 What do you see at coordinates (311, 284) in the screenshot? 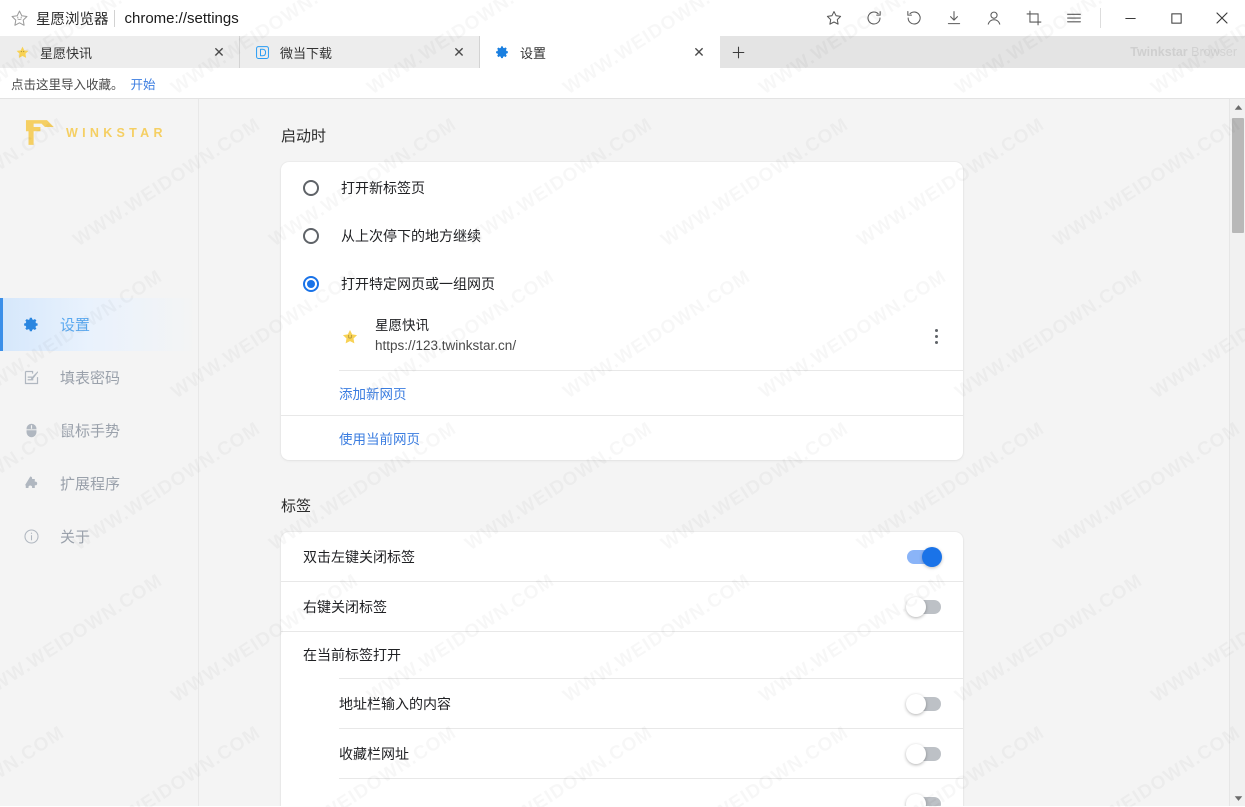
I see `radio-button-selected` at bounding box center [311, 284].